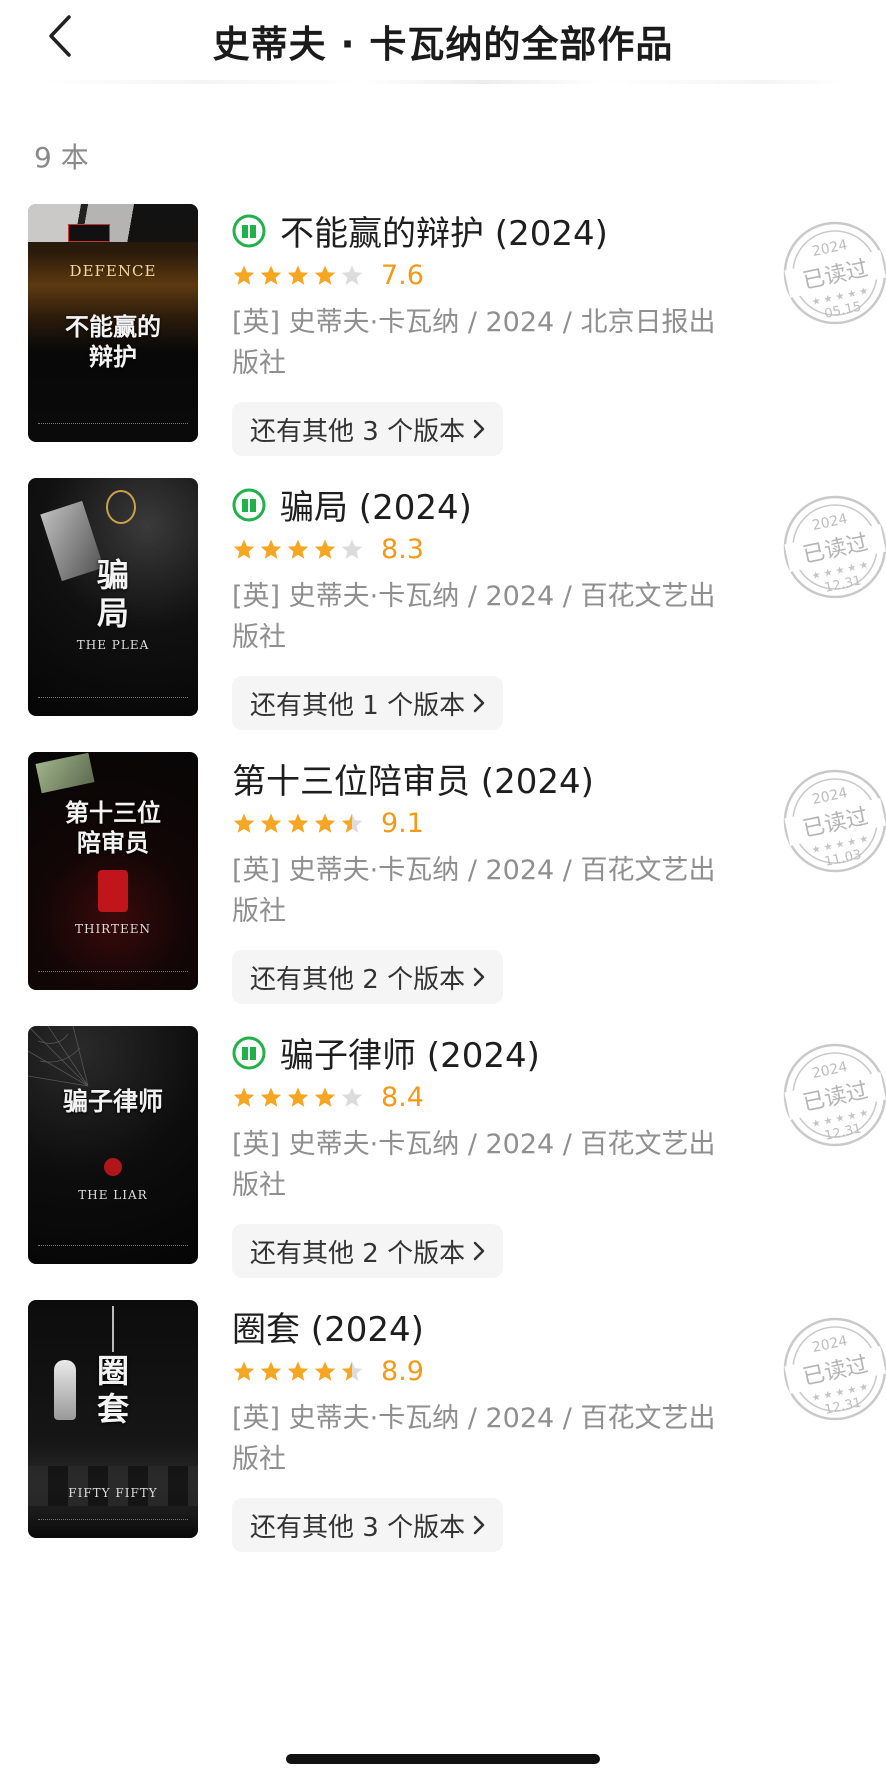  I want to click on other-editions-button: 还有其他 1 个版本, so click(368, 703).